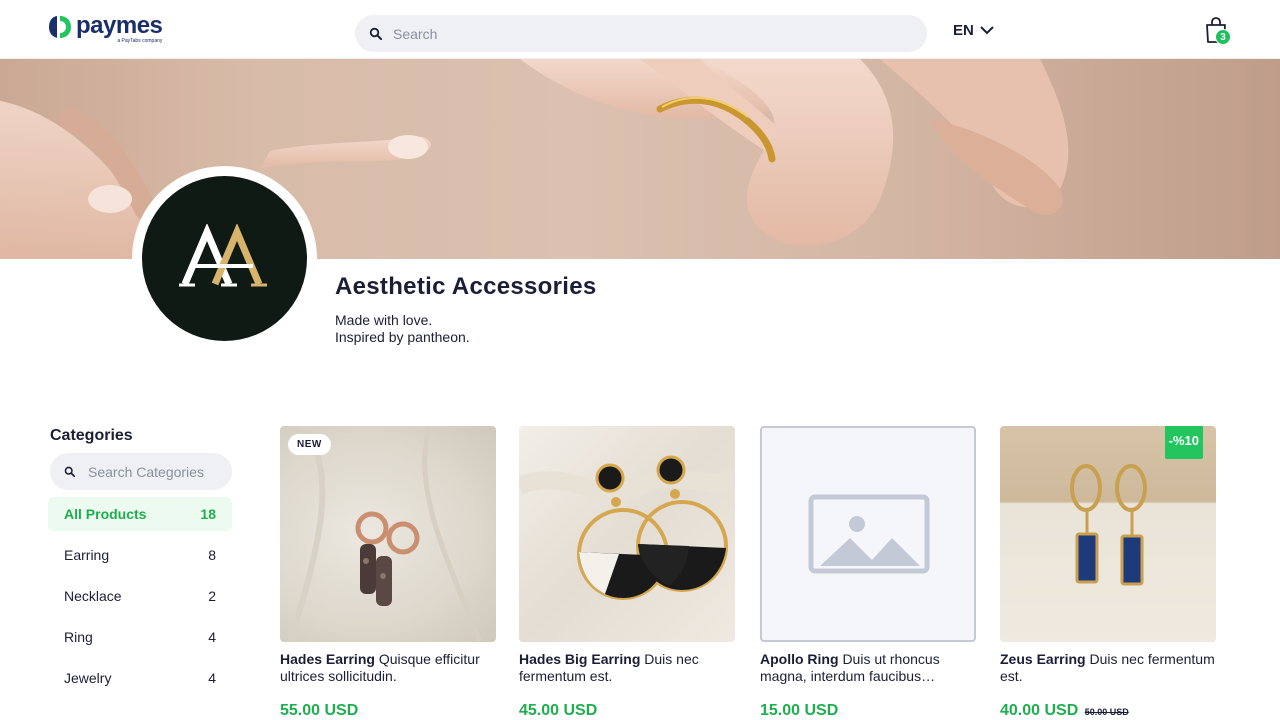 This screenshot has width=1280, height=720. Describe the element at coordinates (580, 659) in the screenshot. I see `product-name: Hades Big Earring` at that location.